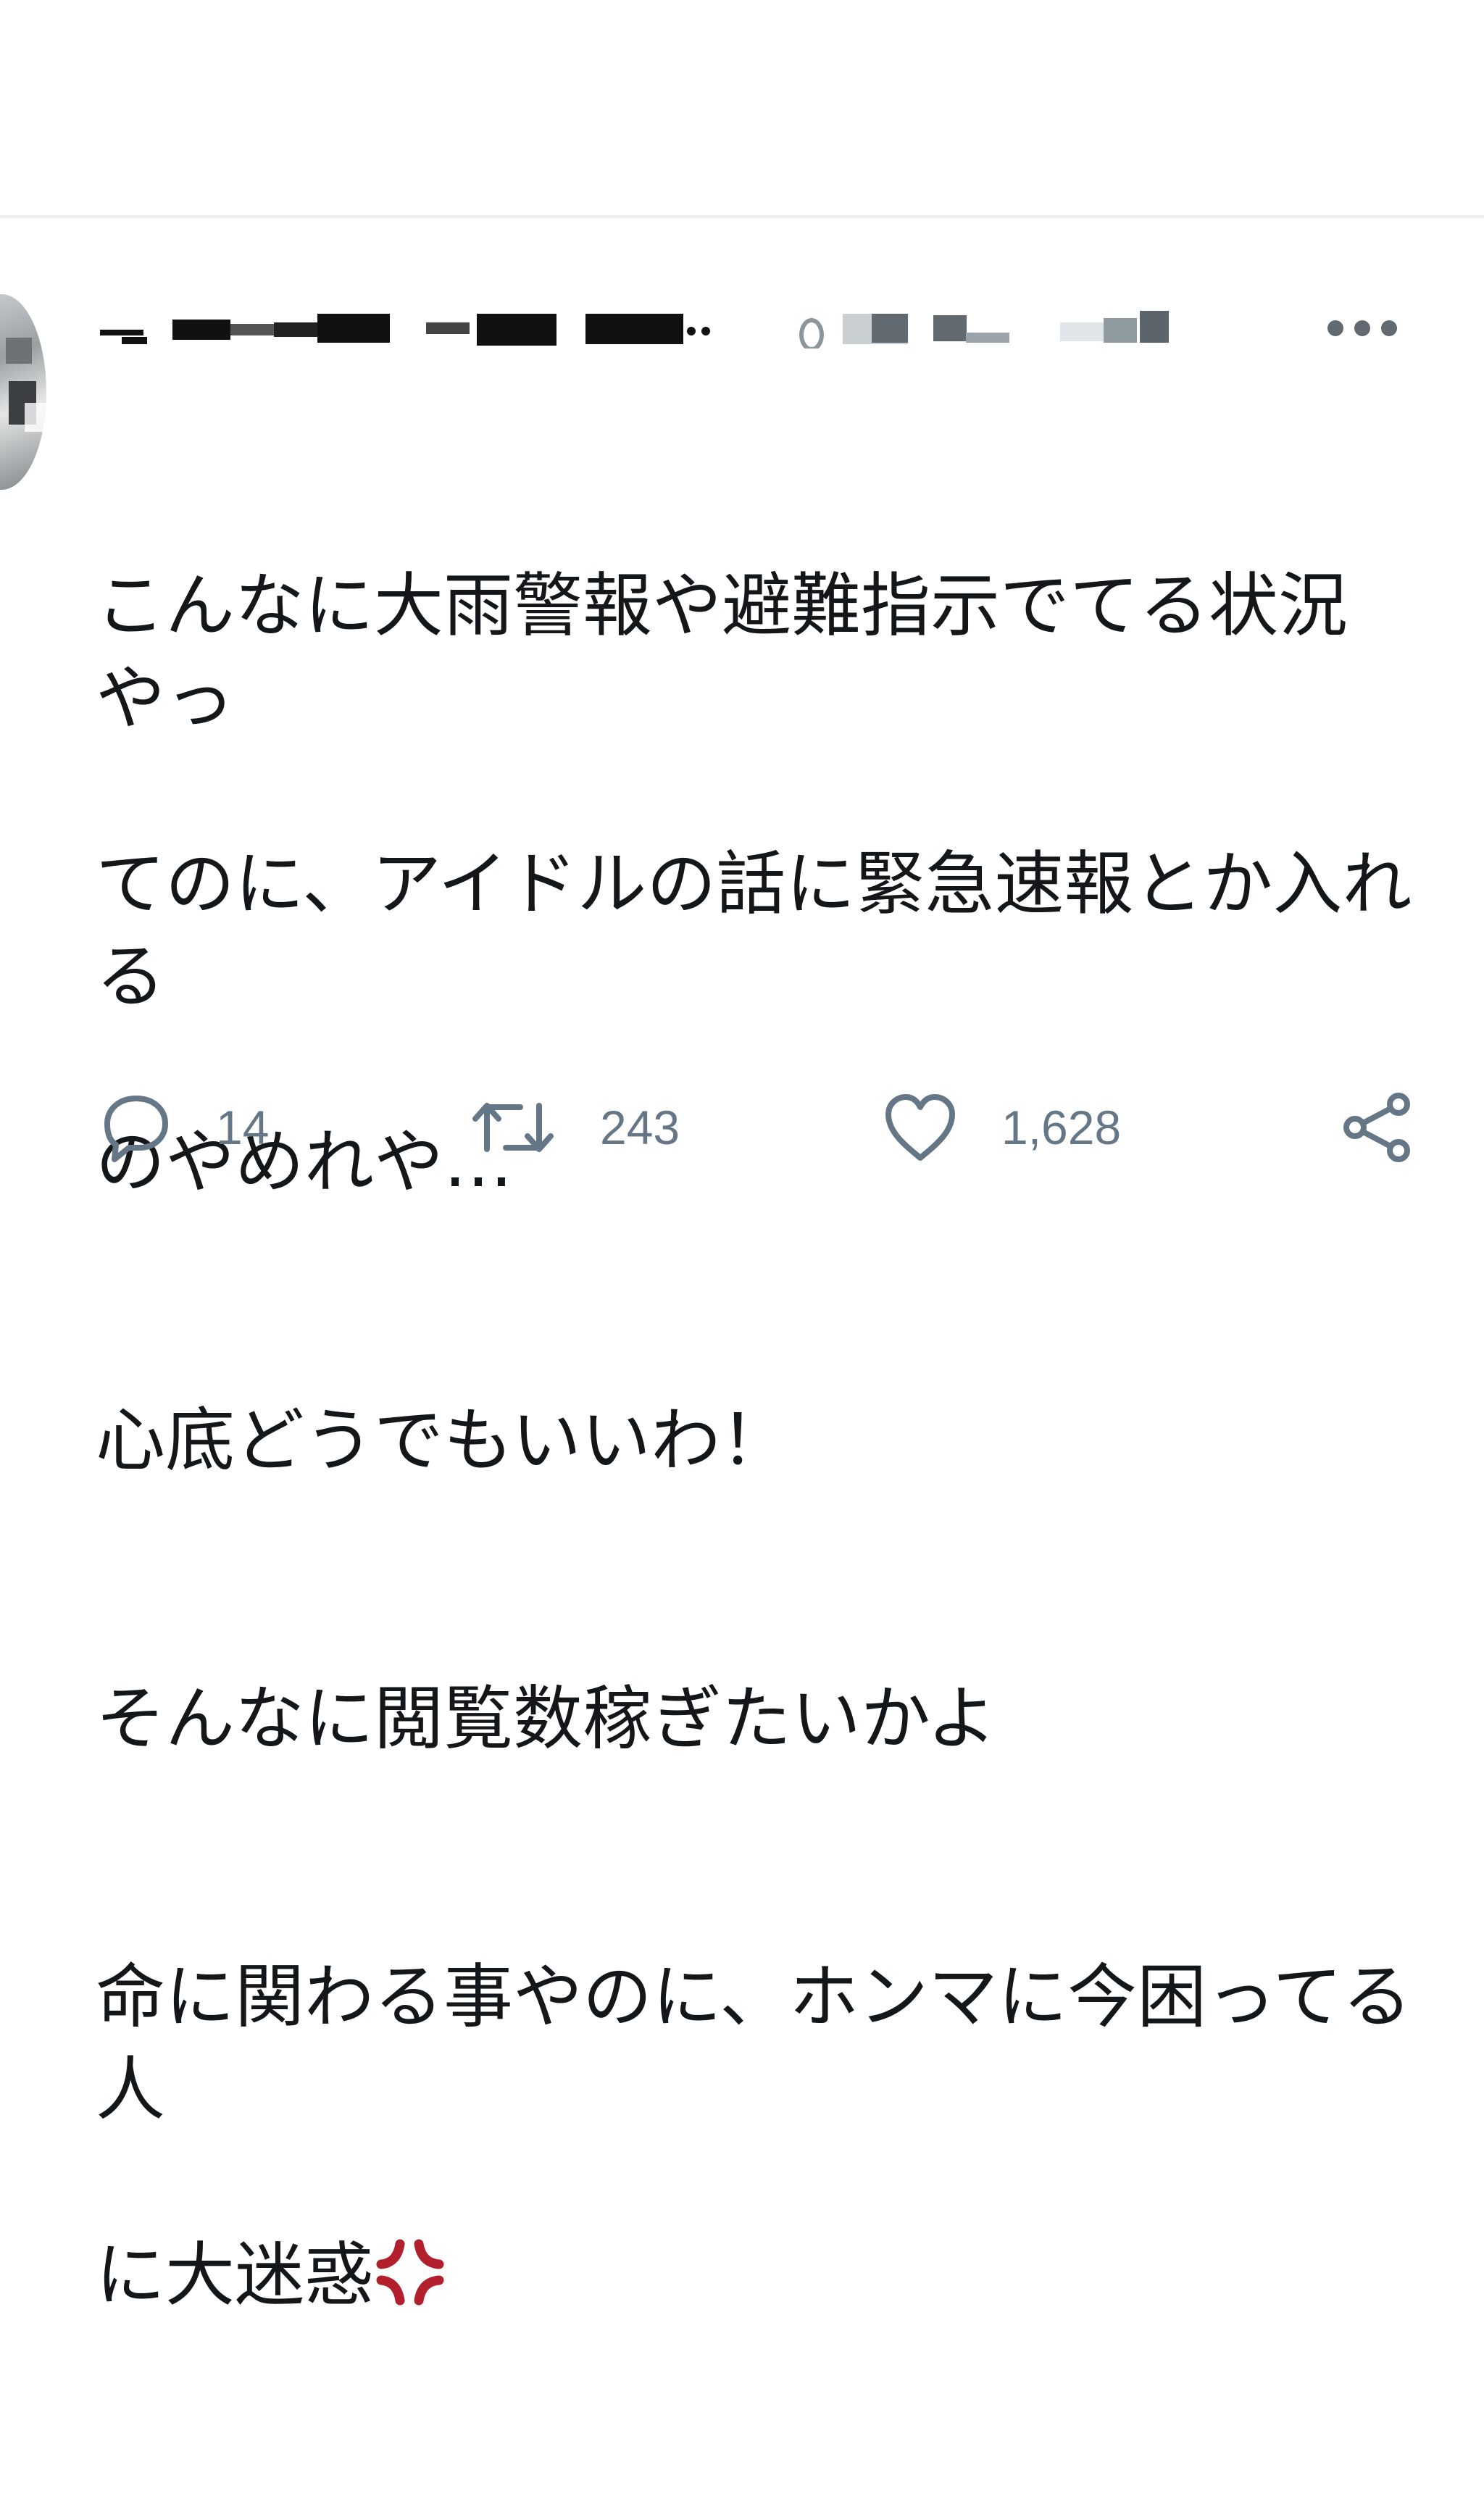  I want to click on share-icon, so click(1377, 1127).